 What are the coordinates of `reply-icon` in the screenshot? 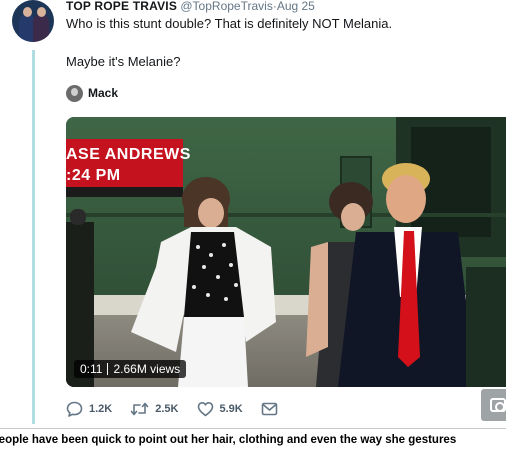 It's located at (74, 409).